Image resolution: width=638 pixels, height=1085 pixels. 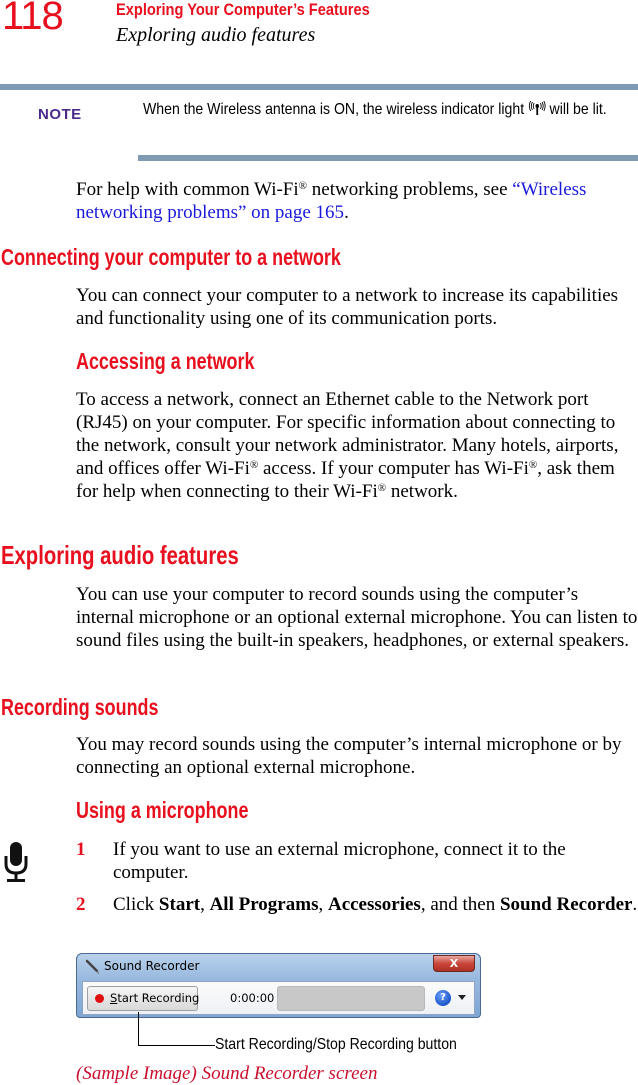 What do you see at coordinates (162, 810) in the screenshot?
I see `heading-microphone: Using a microphone` at bounding box center [162, 810].